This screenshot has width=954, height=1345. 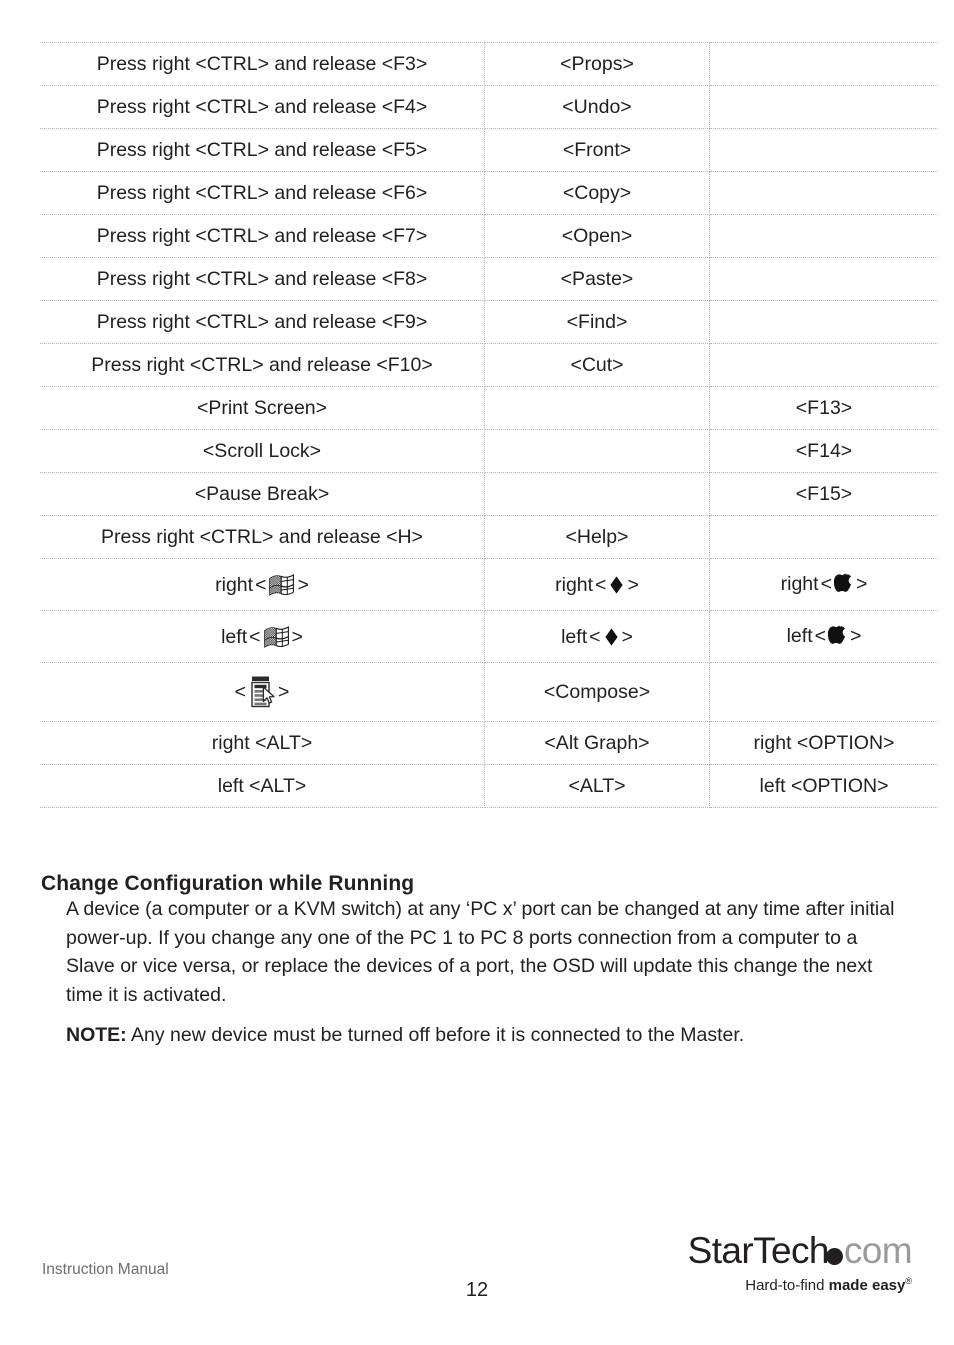 What do you see at coordinates (878, 1250) in the screenshot?
I see `logo-tld-text: com` at bounding box center [878, 1250].